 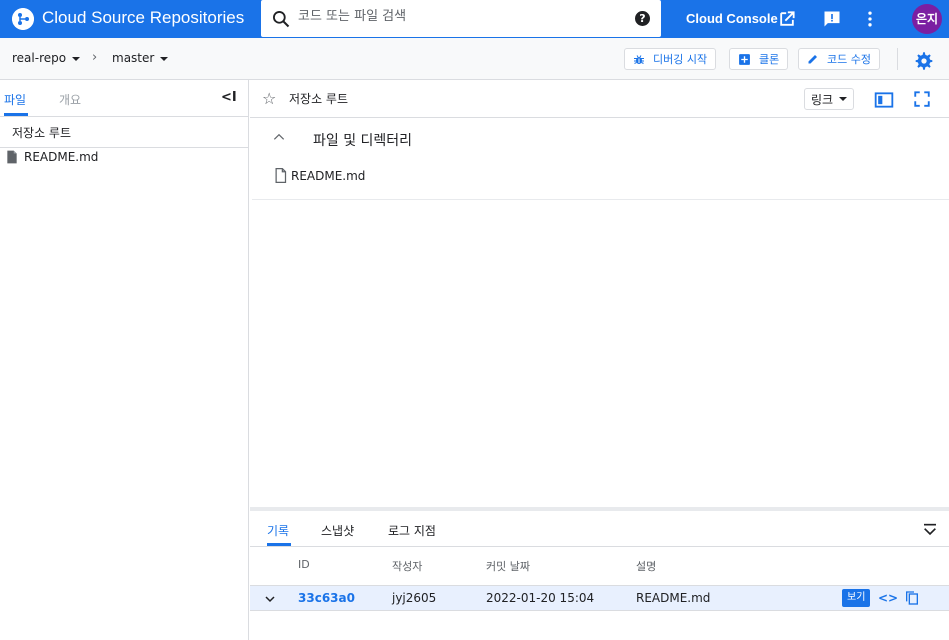 I want to click on tab-overview: 개요, so click(x=70, y=99).